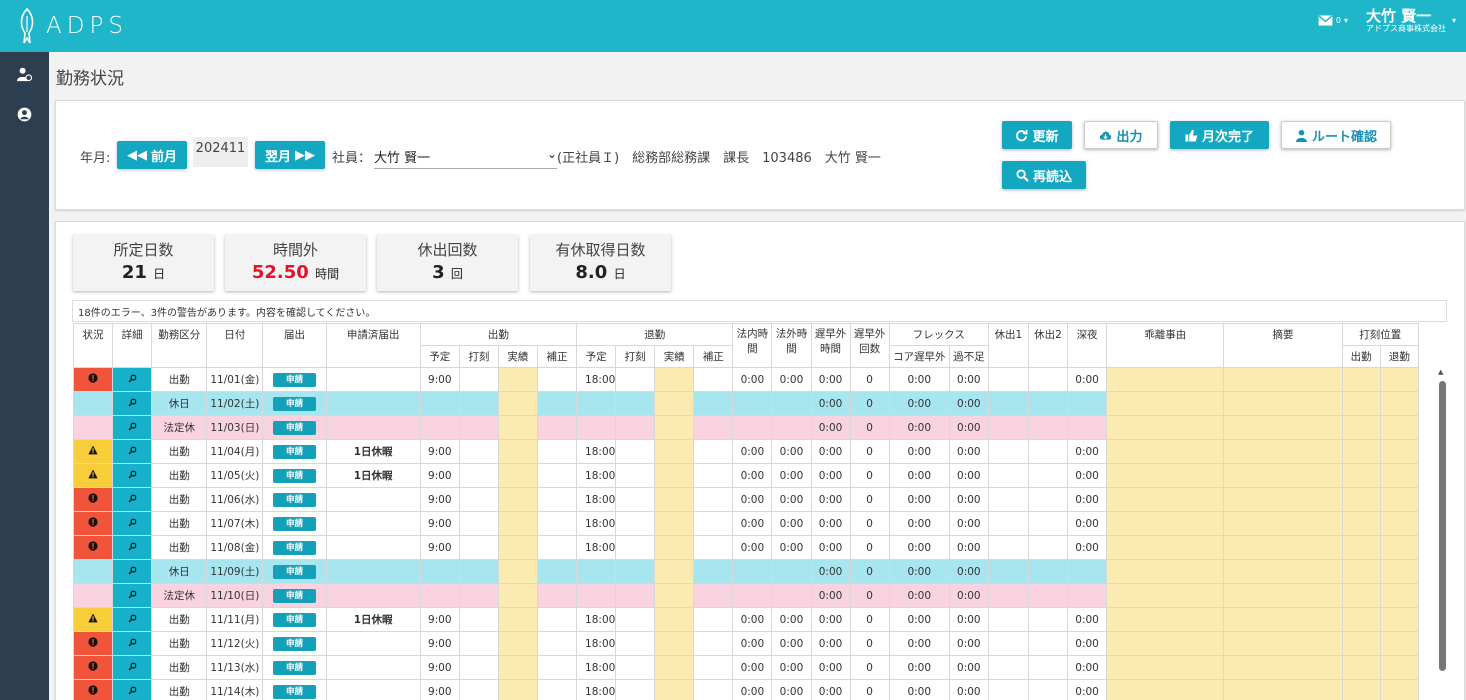  I want to click on sidebar-item-attendance, so click(24, 74).